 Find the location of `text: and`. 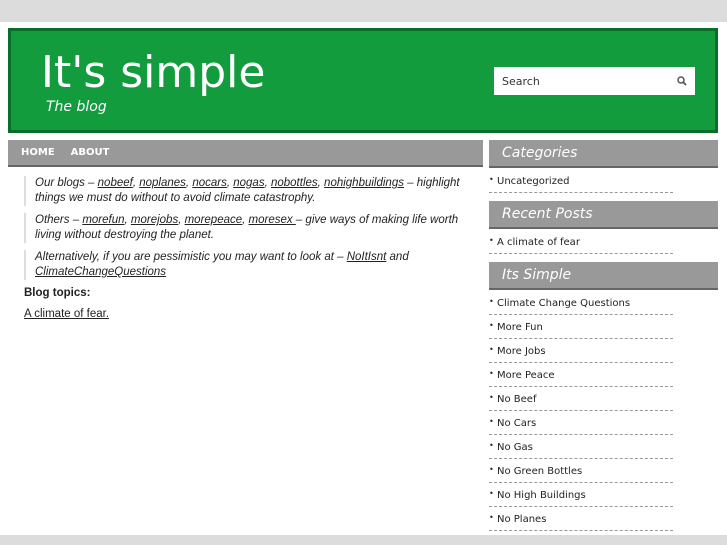

text: and is located at coordinates (397, 257).